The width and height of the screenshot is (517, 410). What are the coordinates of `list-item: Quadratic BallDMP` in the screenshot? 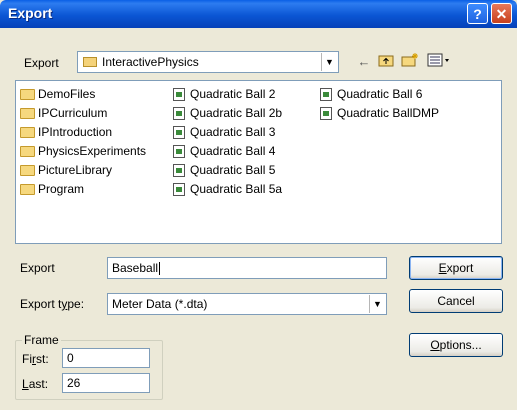 It's located at (378, 113).